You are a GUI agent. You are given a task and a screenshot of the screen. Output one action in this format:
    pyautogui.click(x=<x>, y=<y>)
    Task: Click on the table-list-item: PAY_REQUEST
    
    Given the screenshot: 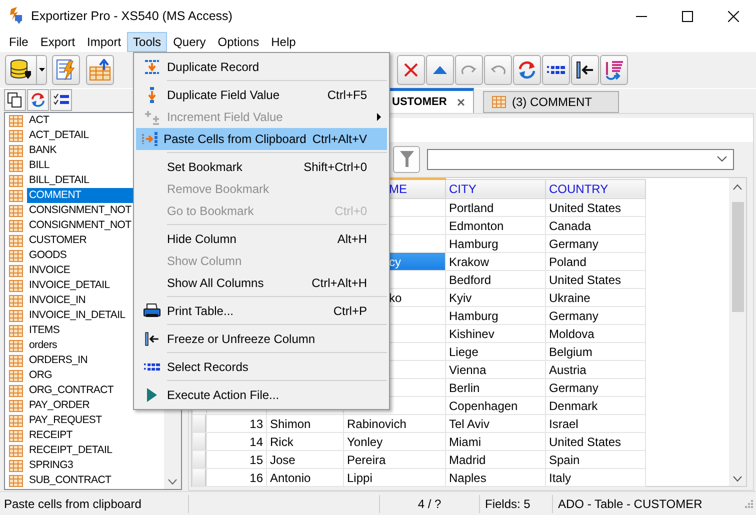 What is the action you would take?
    pyautogui.click(x=65, y=420)
    